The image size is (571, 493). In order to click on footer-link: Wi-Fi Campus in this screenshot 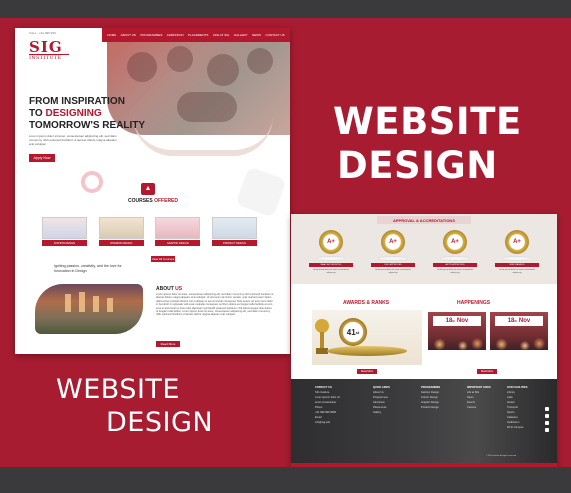, I will do `click(517, 427)`.